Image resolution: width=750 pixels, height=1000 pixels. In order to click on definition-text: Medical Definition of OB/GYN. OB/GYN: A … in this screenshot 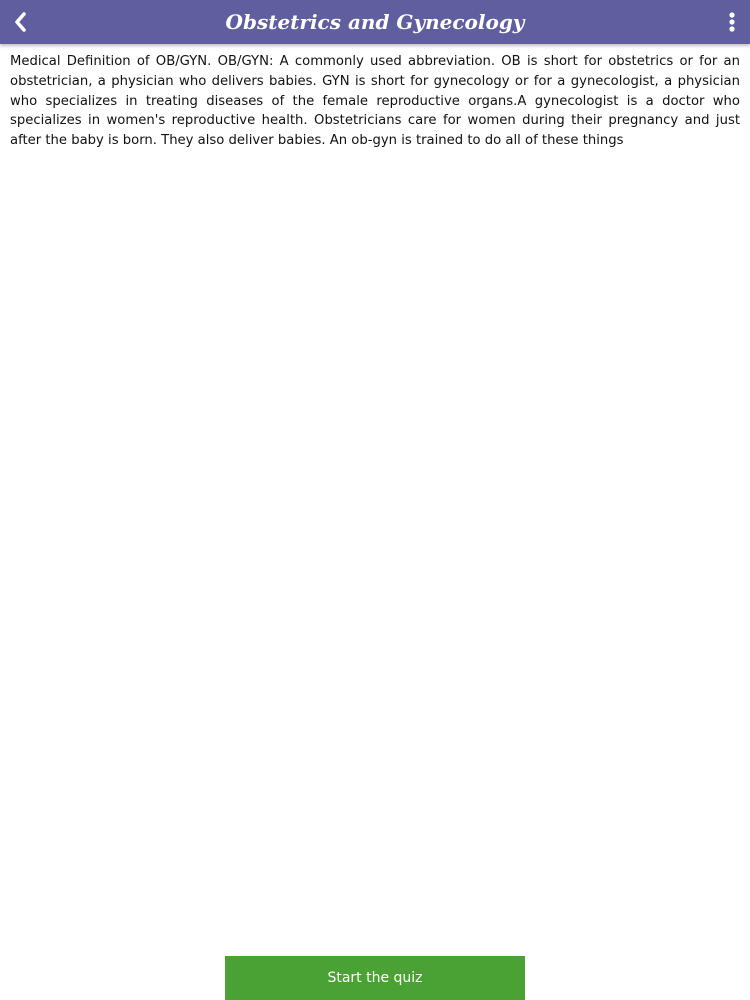, I will do `click(375, 101)`.